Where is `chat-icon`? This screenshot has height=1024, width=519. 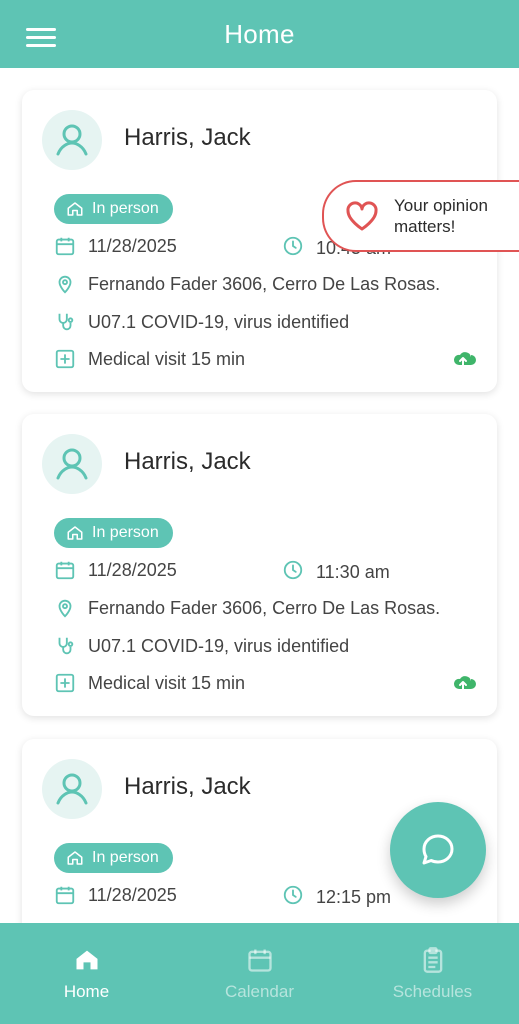 chat-icon is located at coordinates (438, 849).